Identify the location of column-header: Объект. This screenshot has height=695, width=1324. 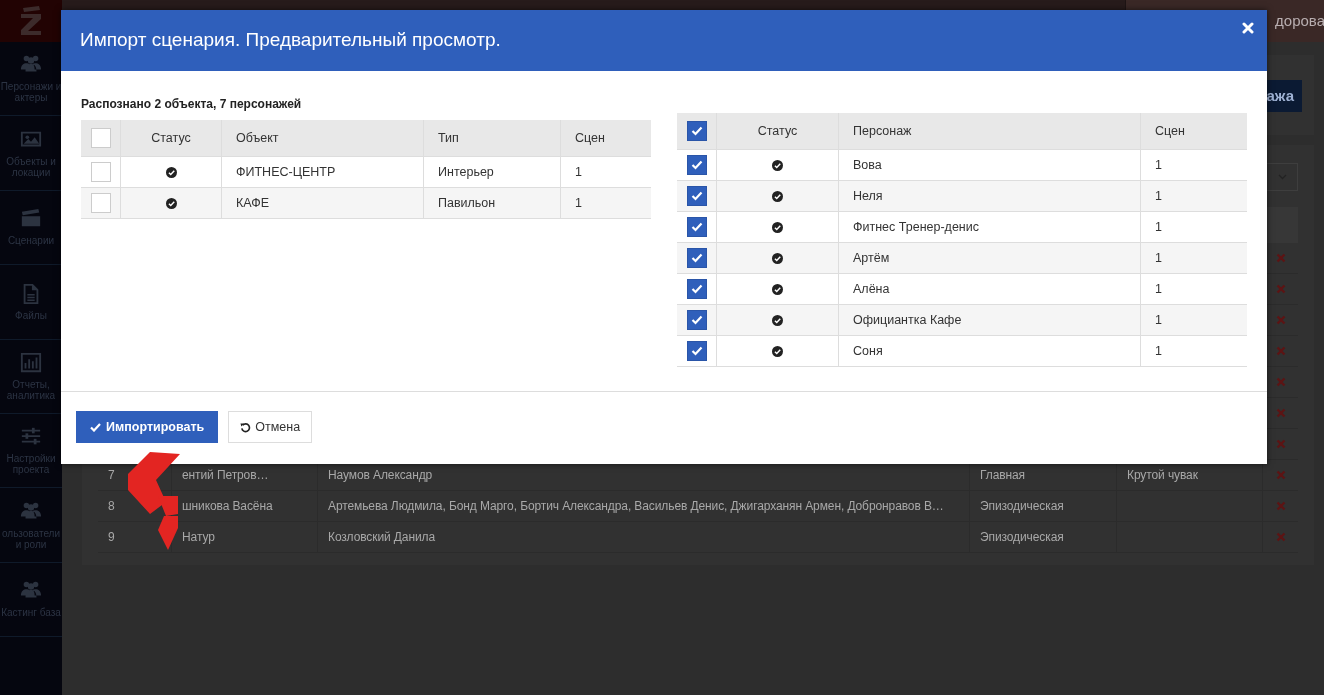
(257, 138).